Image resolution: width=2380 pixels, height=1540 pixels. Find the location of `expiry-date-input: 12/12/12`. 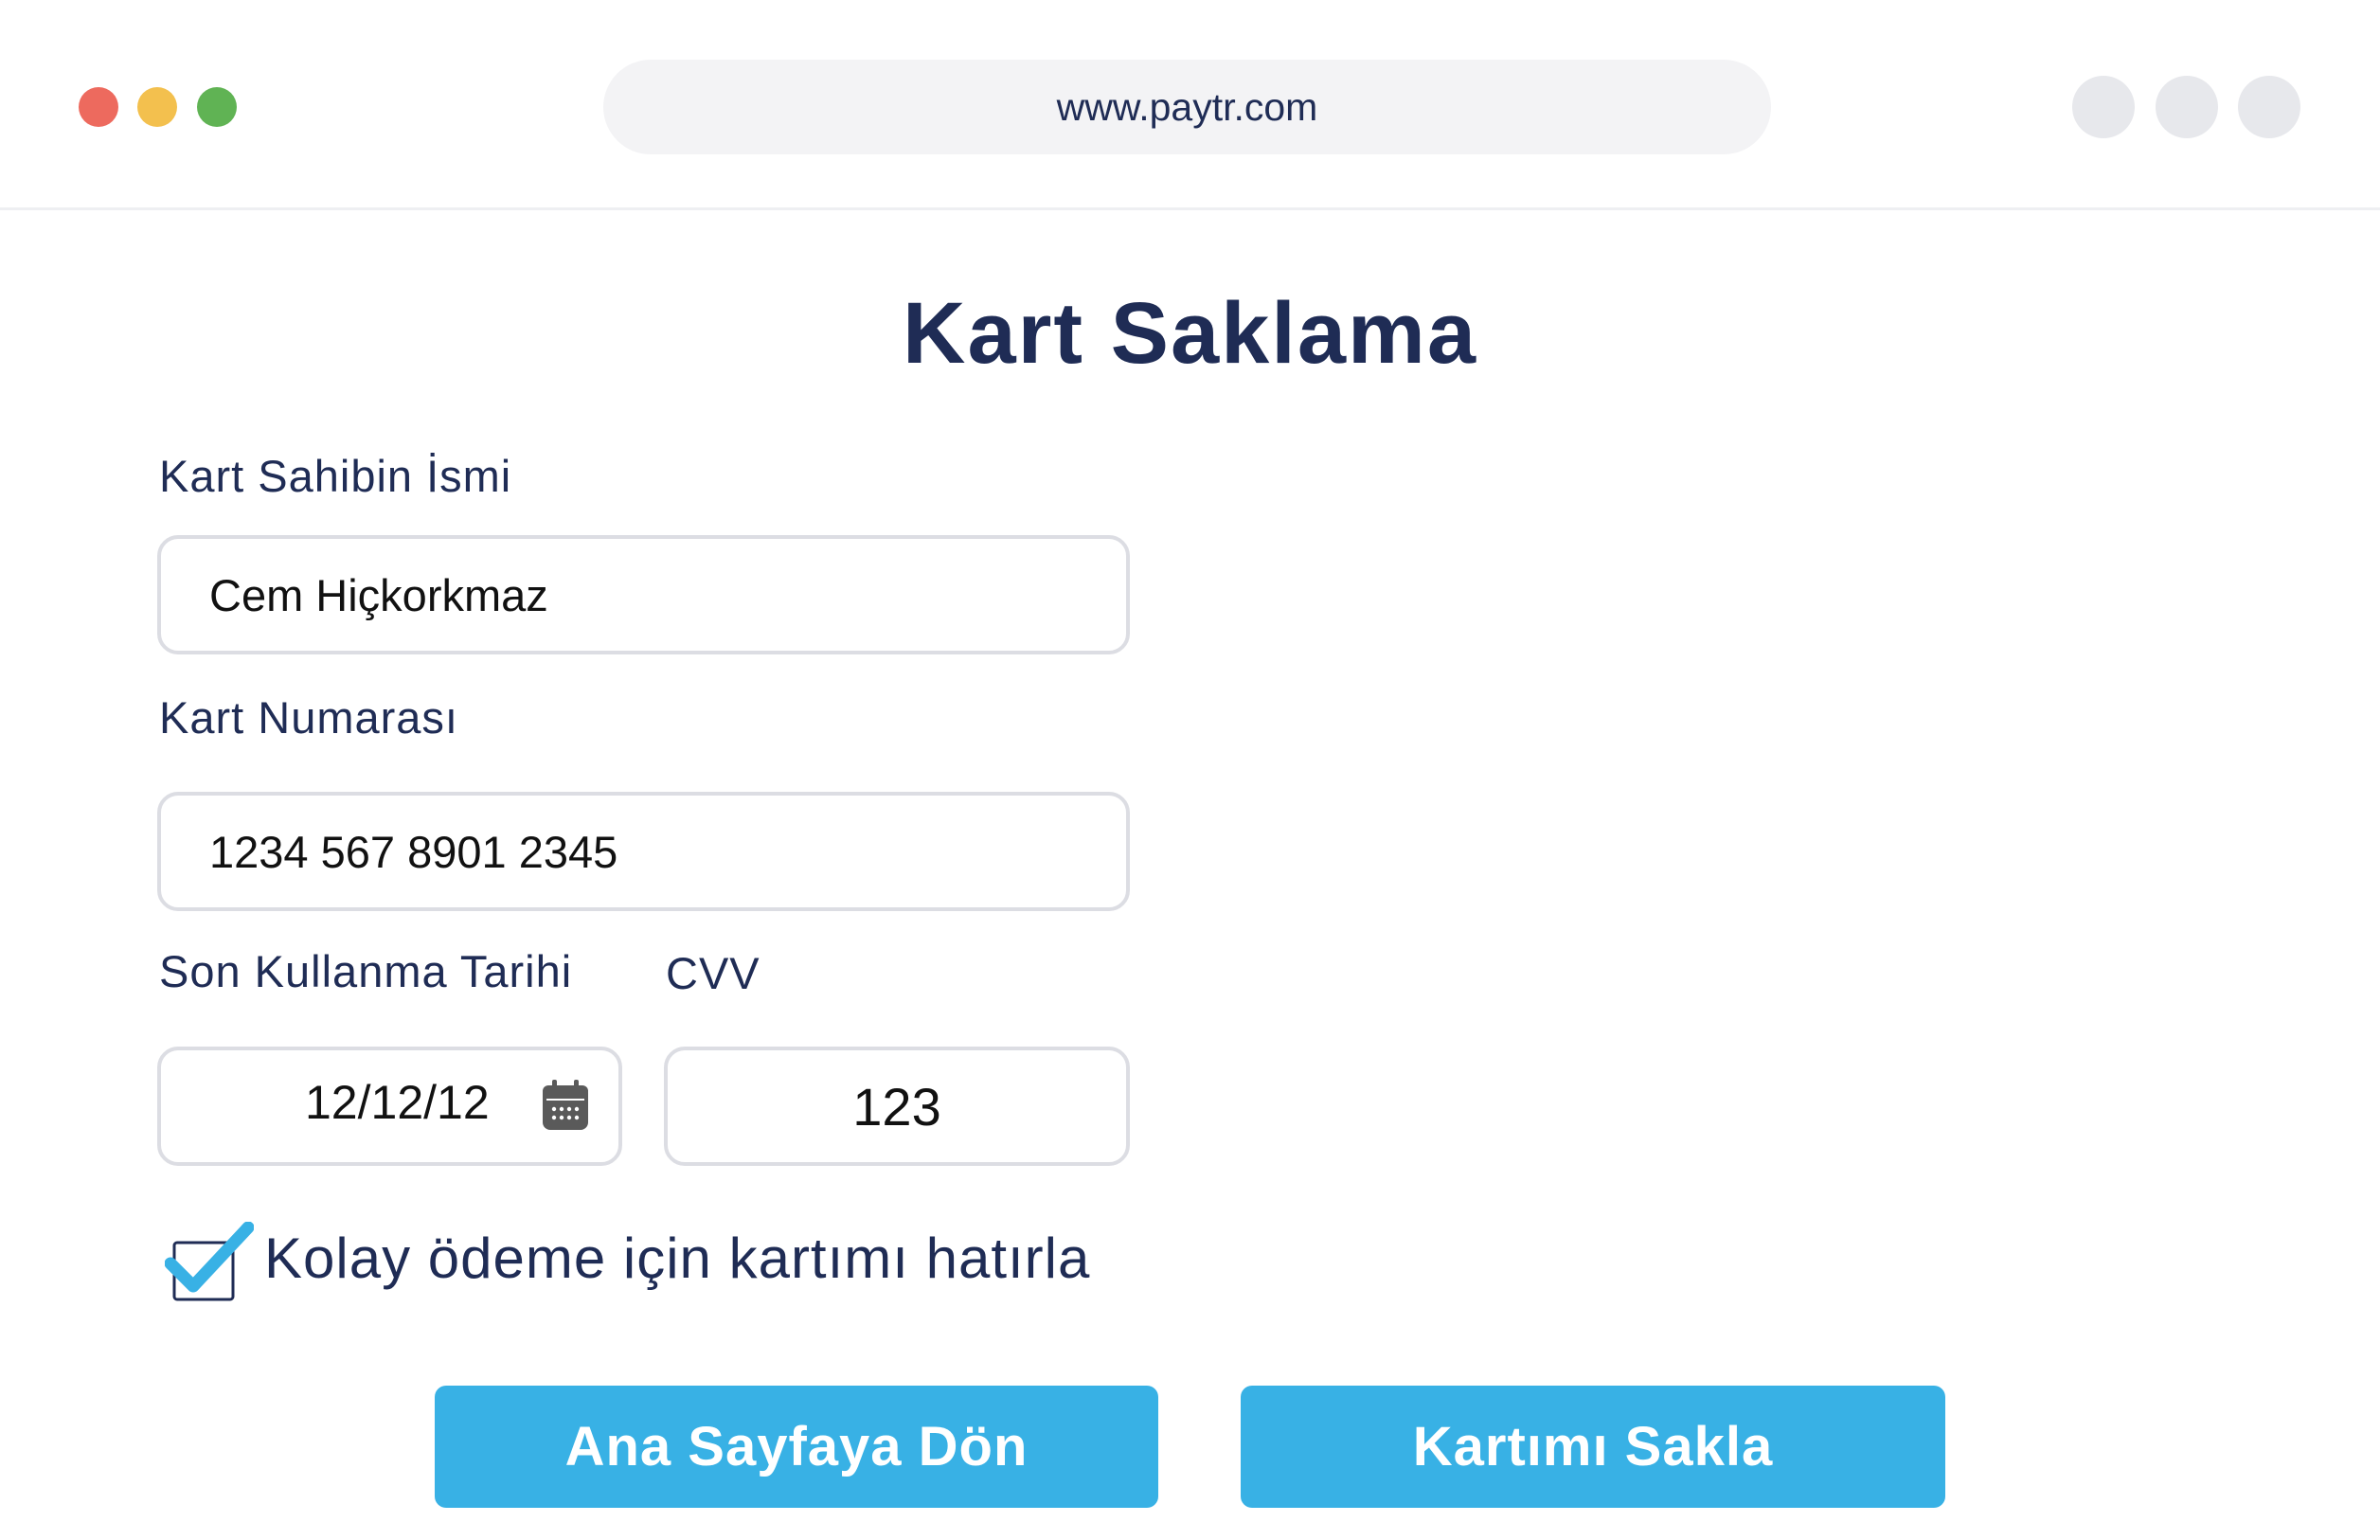

expiry-date-input: 12/12/12 is located at coordinates (389, 1106).